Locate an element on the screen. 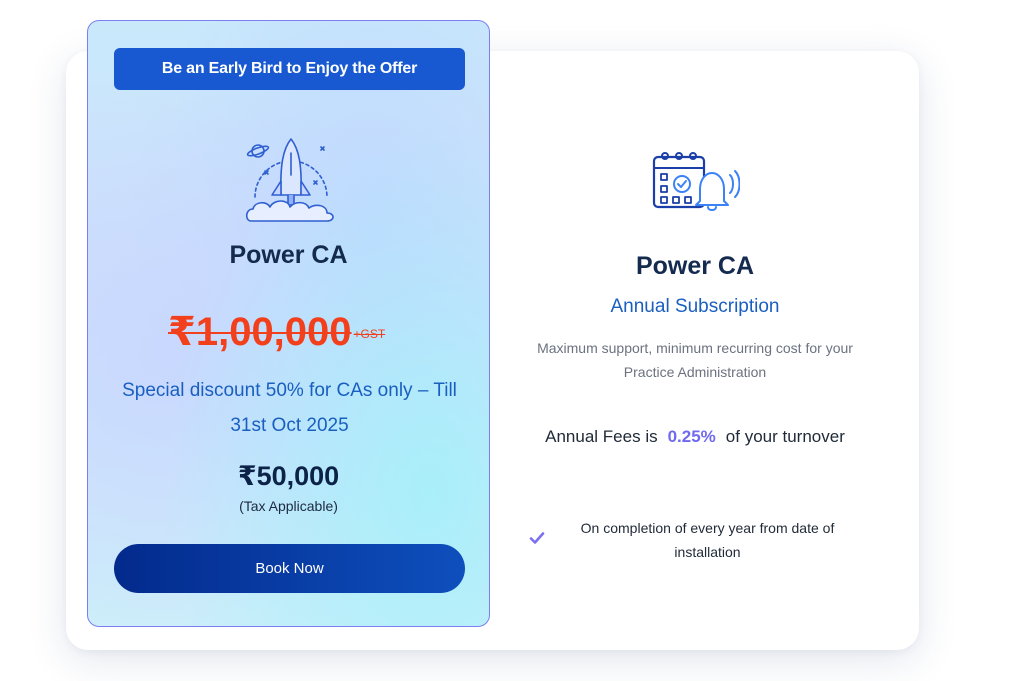 This screenshot has height=681, width=1023. annual-fees-value: 0.25% is located at coordinates (691, 436).